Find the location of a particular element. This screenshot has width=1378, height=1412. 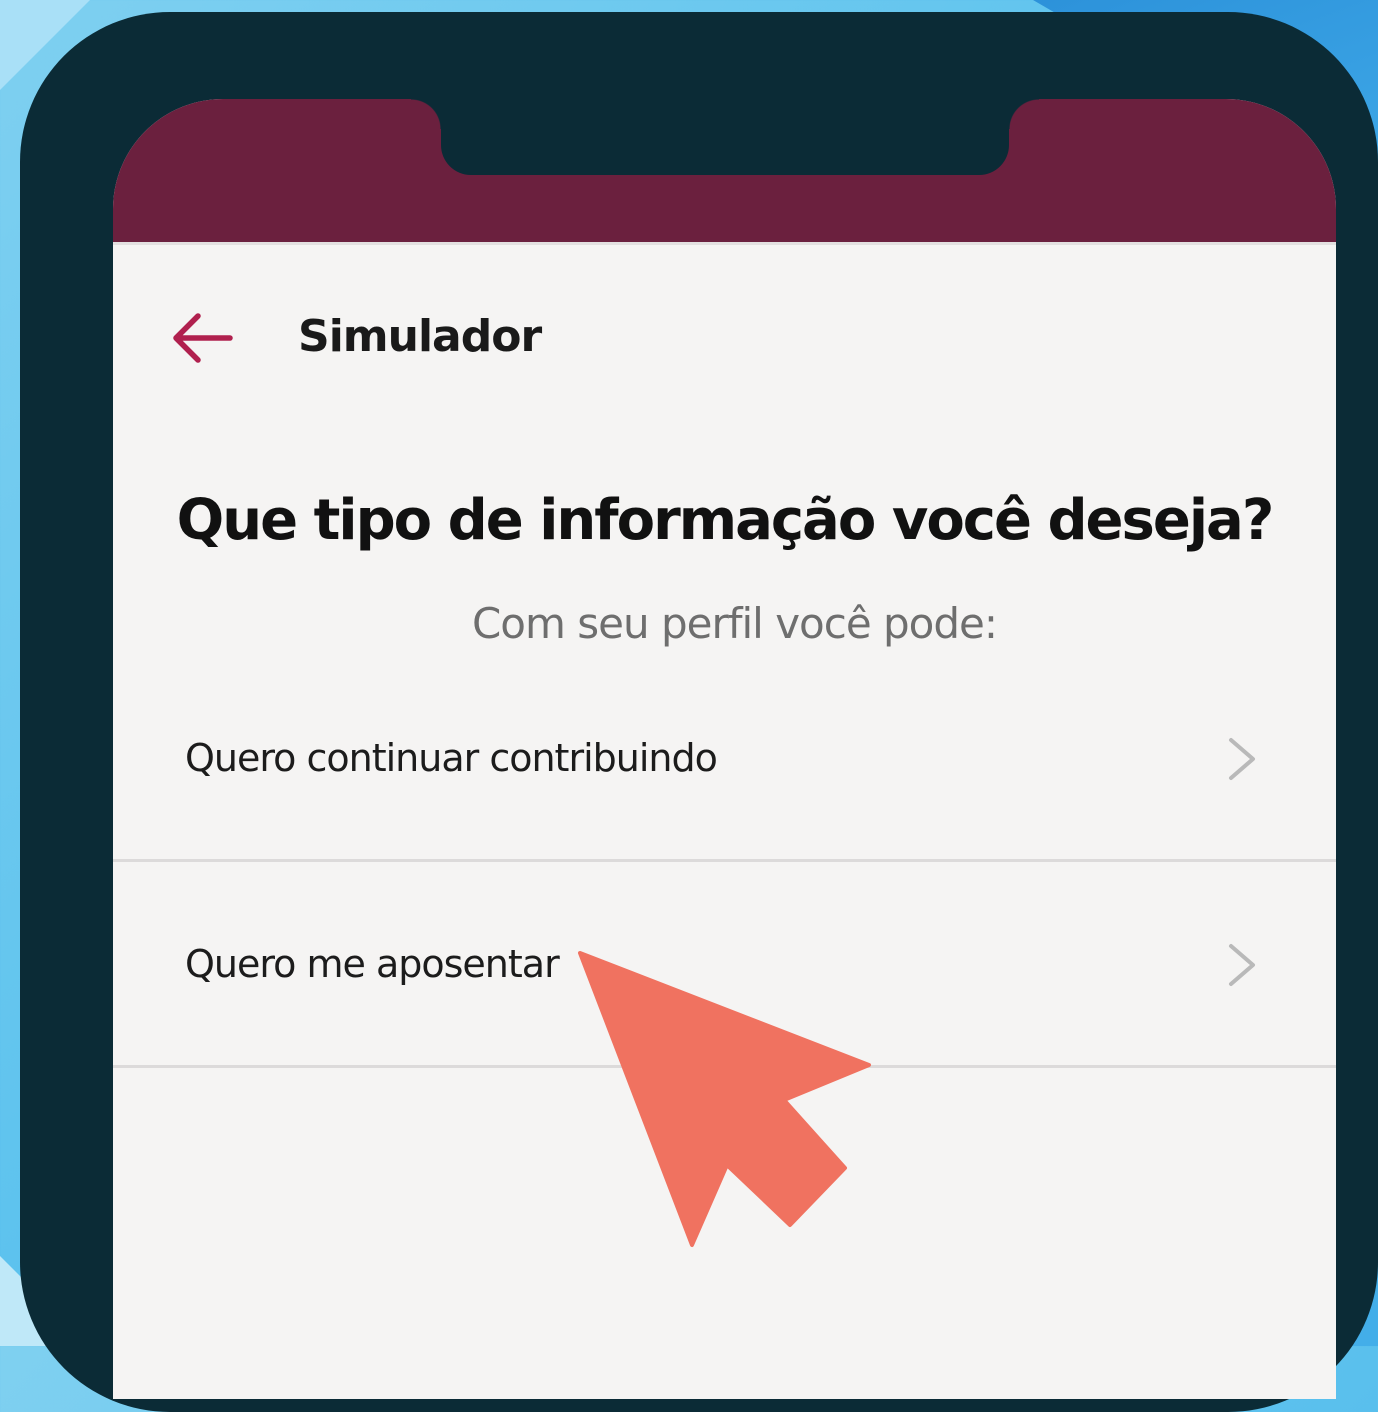

page-title: Simulador is located at coordinates (420, 336).